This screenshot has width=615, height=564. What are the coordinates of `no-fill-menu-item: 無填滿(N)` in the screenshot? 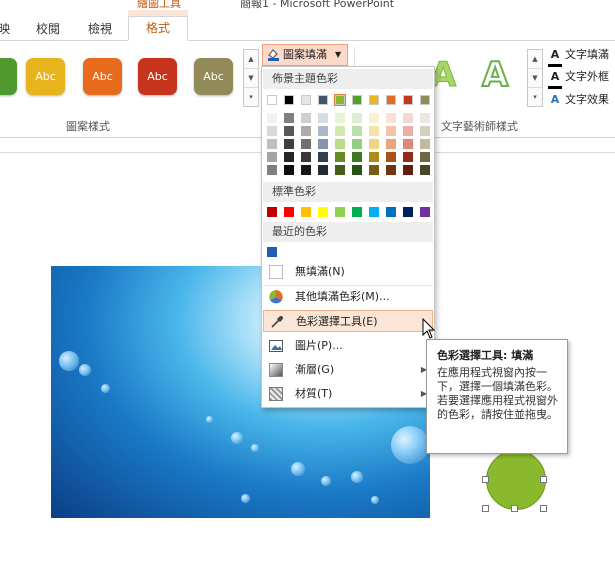 It's located at (348, 272).